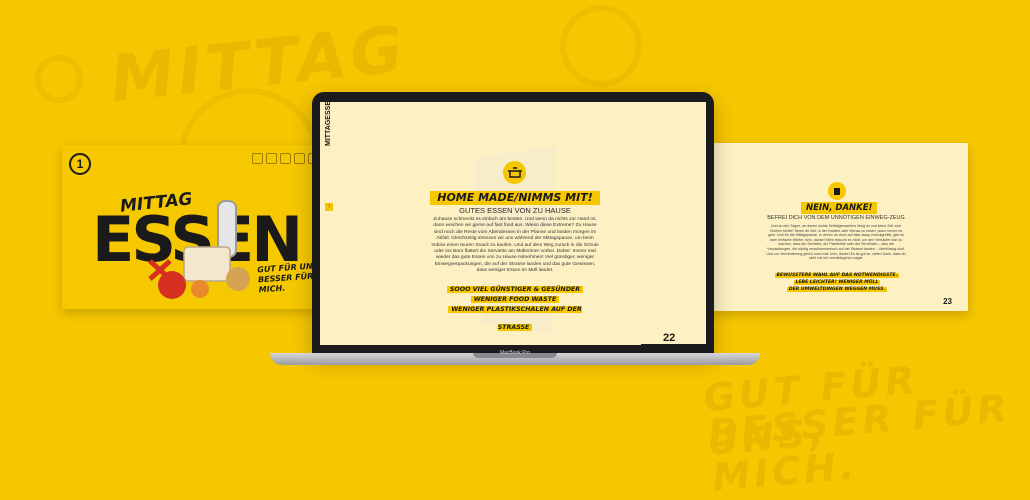 The height and width of the screenshot is (500, 1030). Describe the element at coordinates (514, 353) in the screenshot. I see `laptop-brand-label: MacBook Pro` at that location.